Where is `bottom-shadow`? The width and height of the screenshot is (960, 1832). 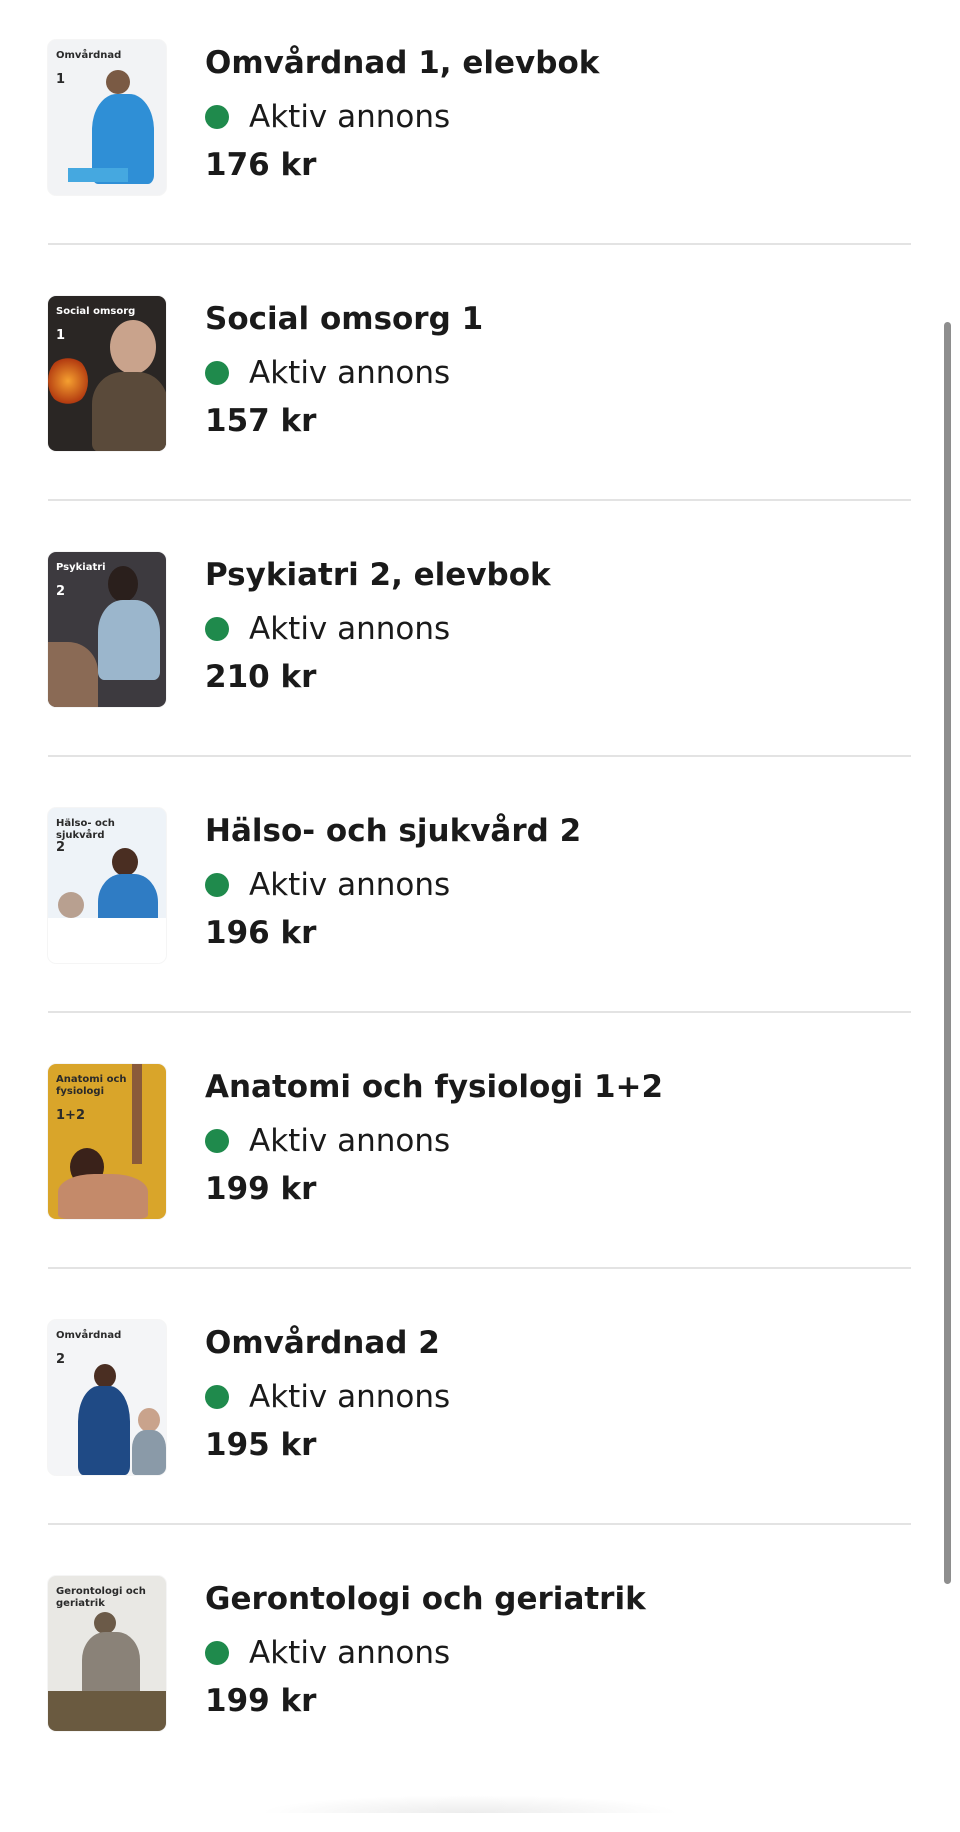 bottom-shadow is located at coordinates (470, 1804).